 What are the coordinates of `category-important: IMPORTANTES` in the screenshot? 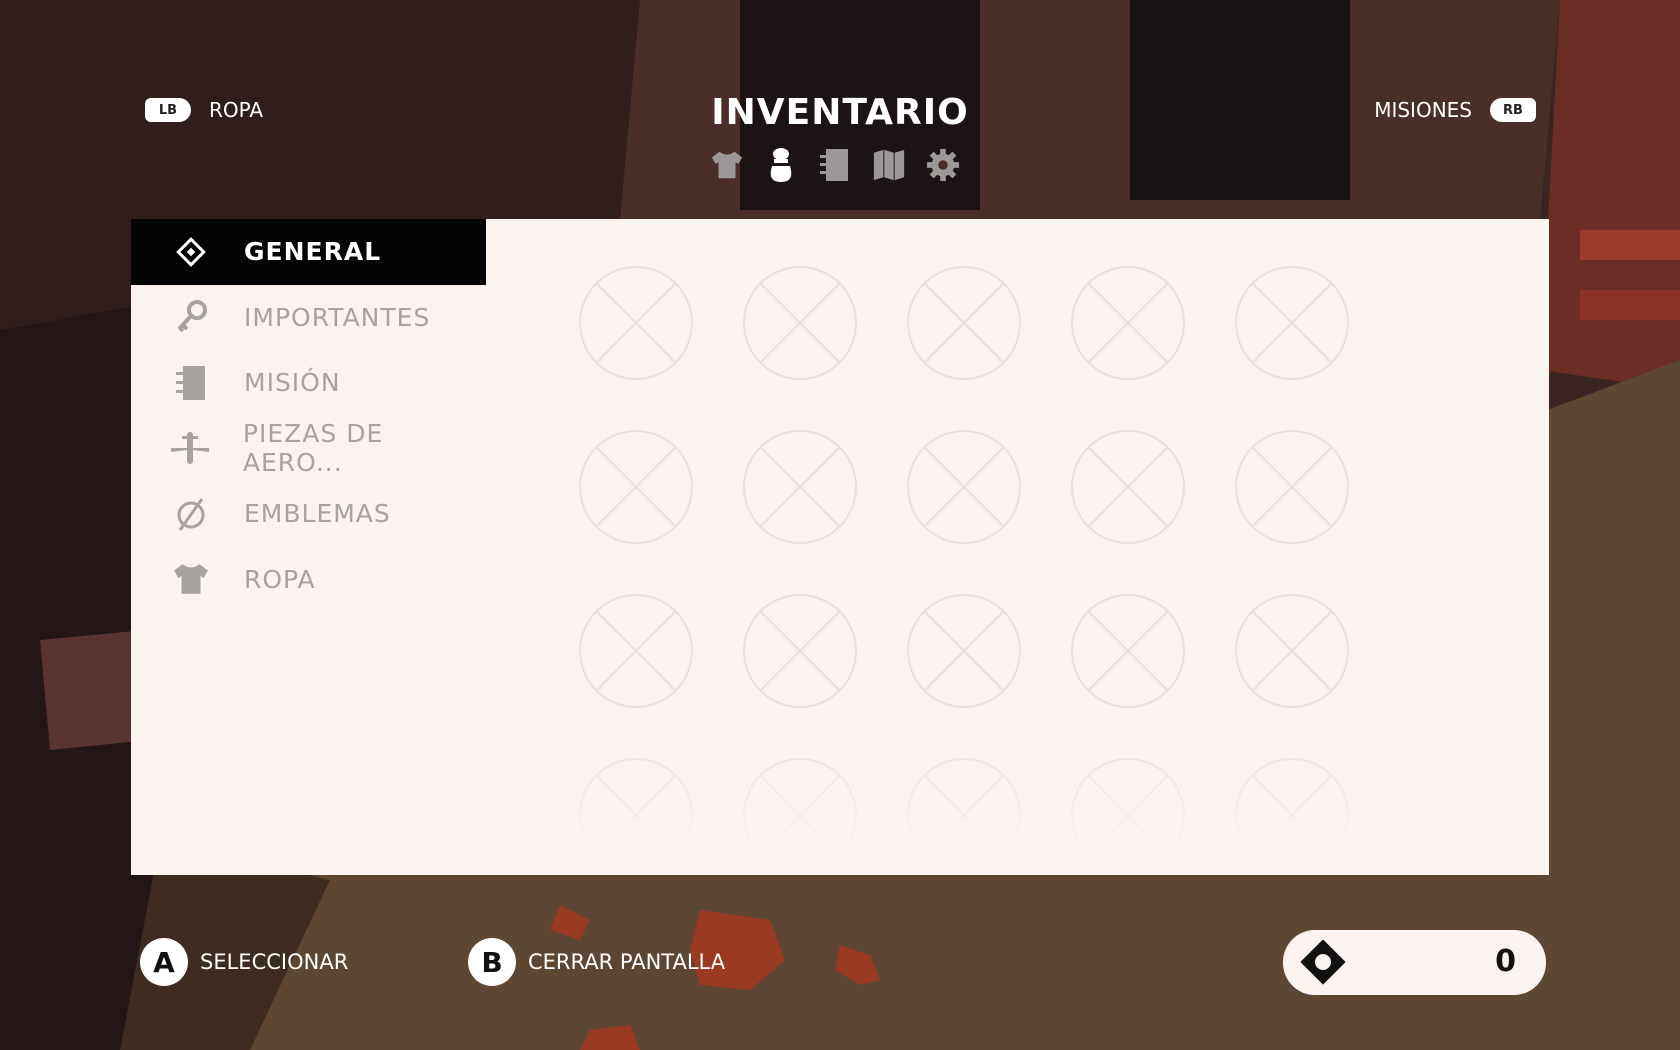 It's located at (308, 318).